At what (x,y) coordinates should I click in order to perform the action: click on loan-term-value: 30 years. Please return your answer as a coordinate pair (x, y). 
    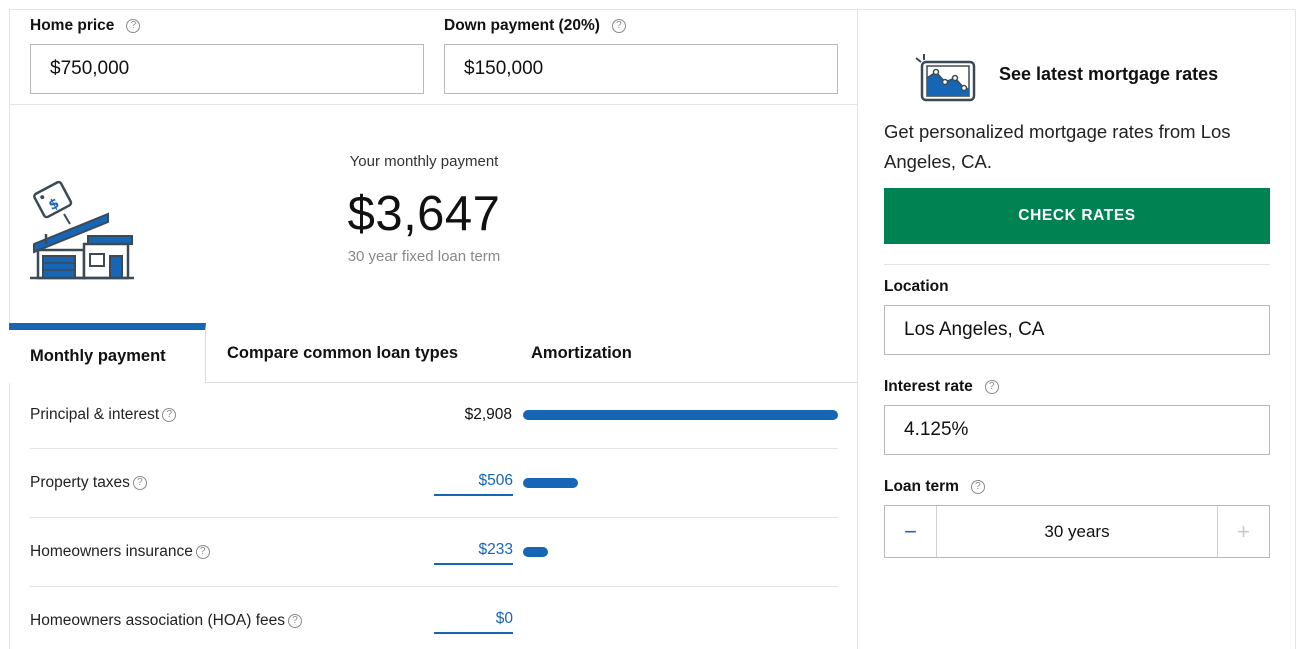
    Looking at the image, I should click on (1077, 531).